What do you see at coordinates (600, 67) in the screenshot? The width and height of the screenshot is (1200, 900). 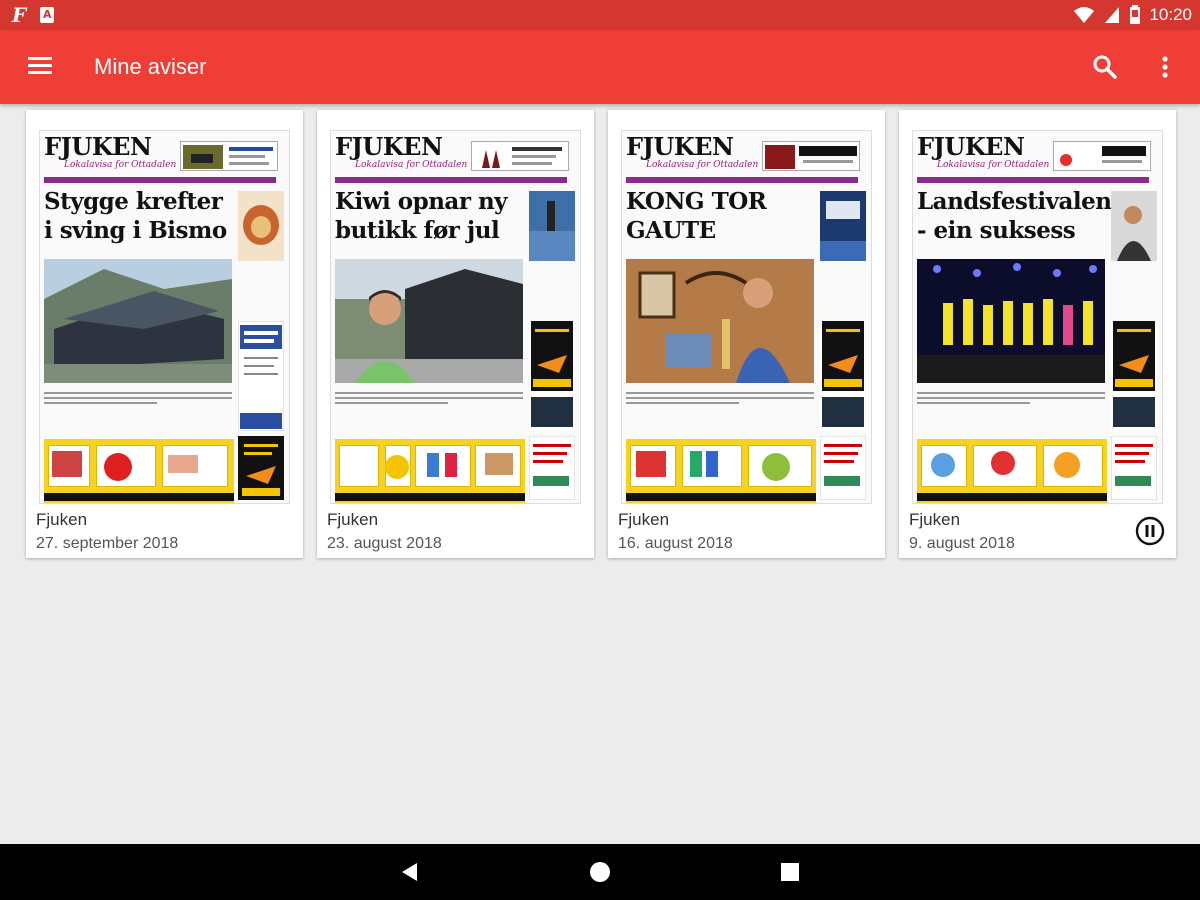 I see `app-bar: Mine aviser` at bounding box center [600, 67].